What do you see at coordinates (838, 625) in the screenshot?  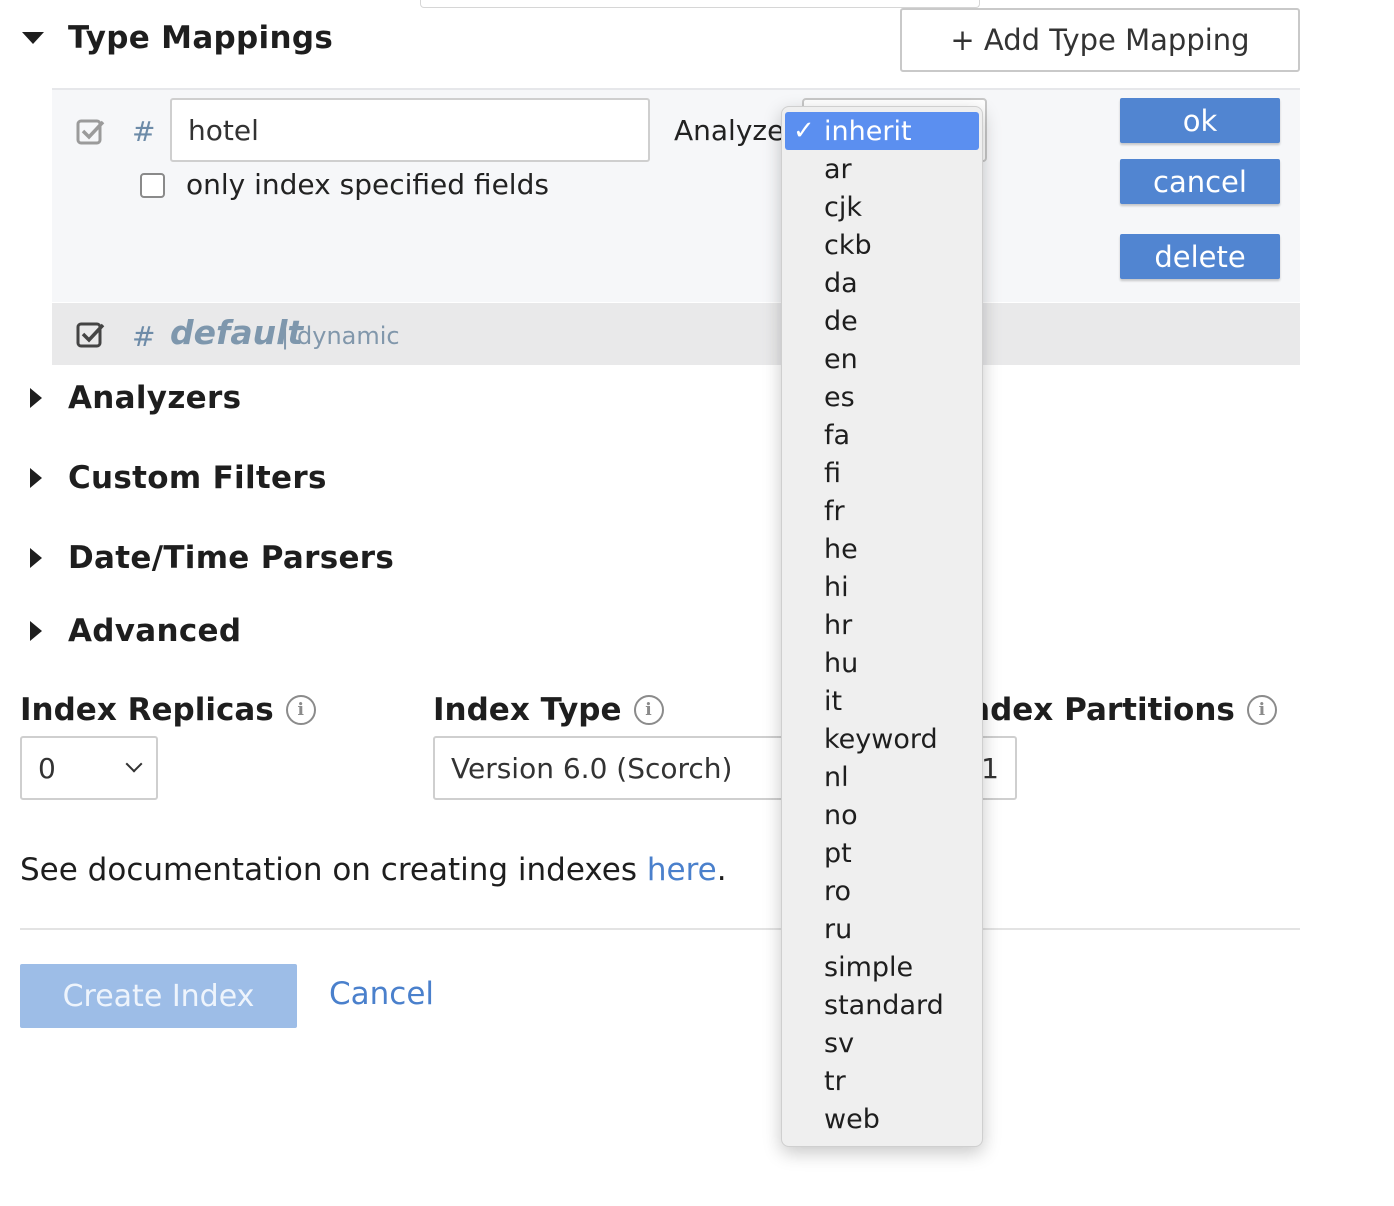 I see `analyzer-option-label: hr` at bounding box center [838, 625].